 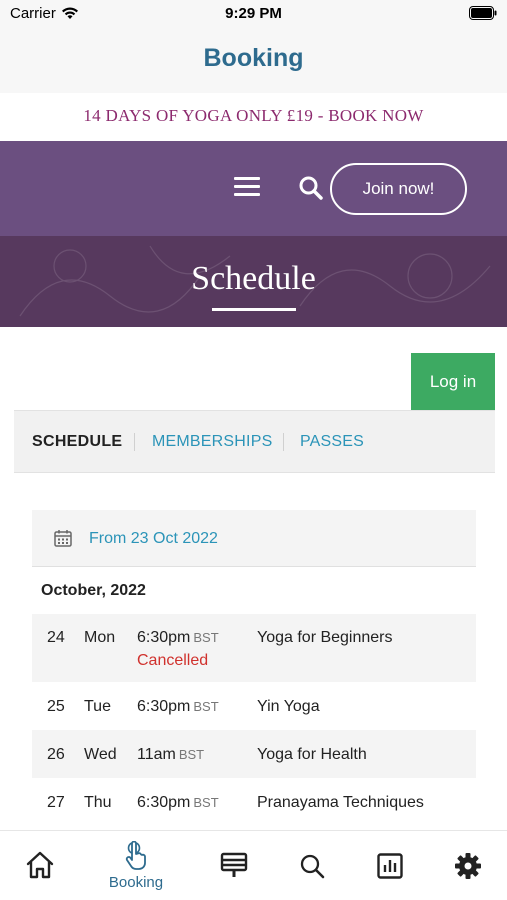 I want to click on tabbar-stats, so click(x=390, y=865).